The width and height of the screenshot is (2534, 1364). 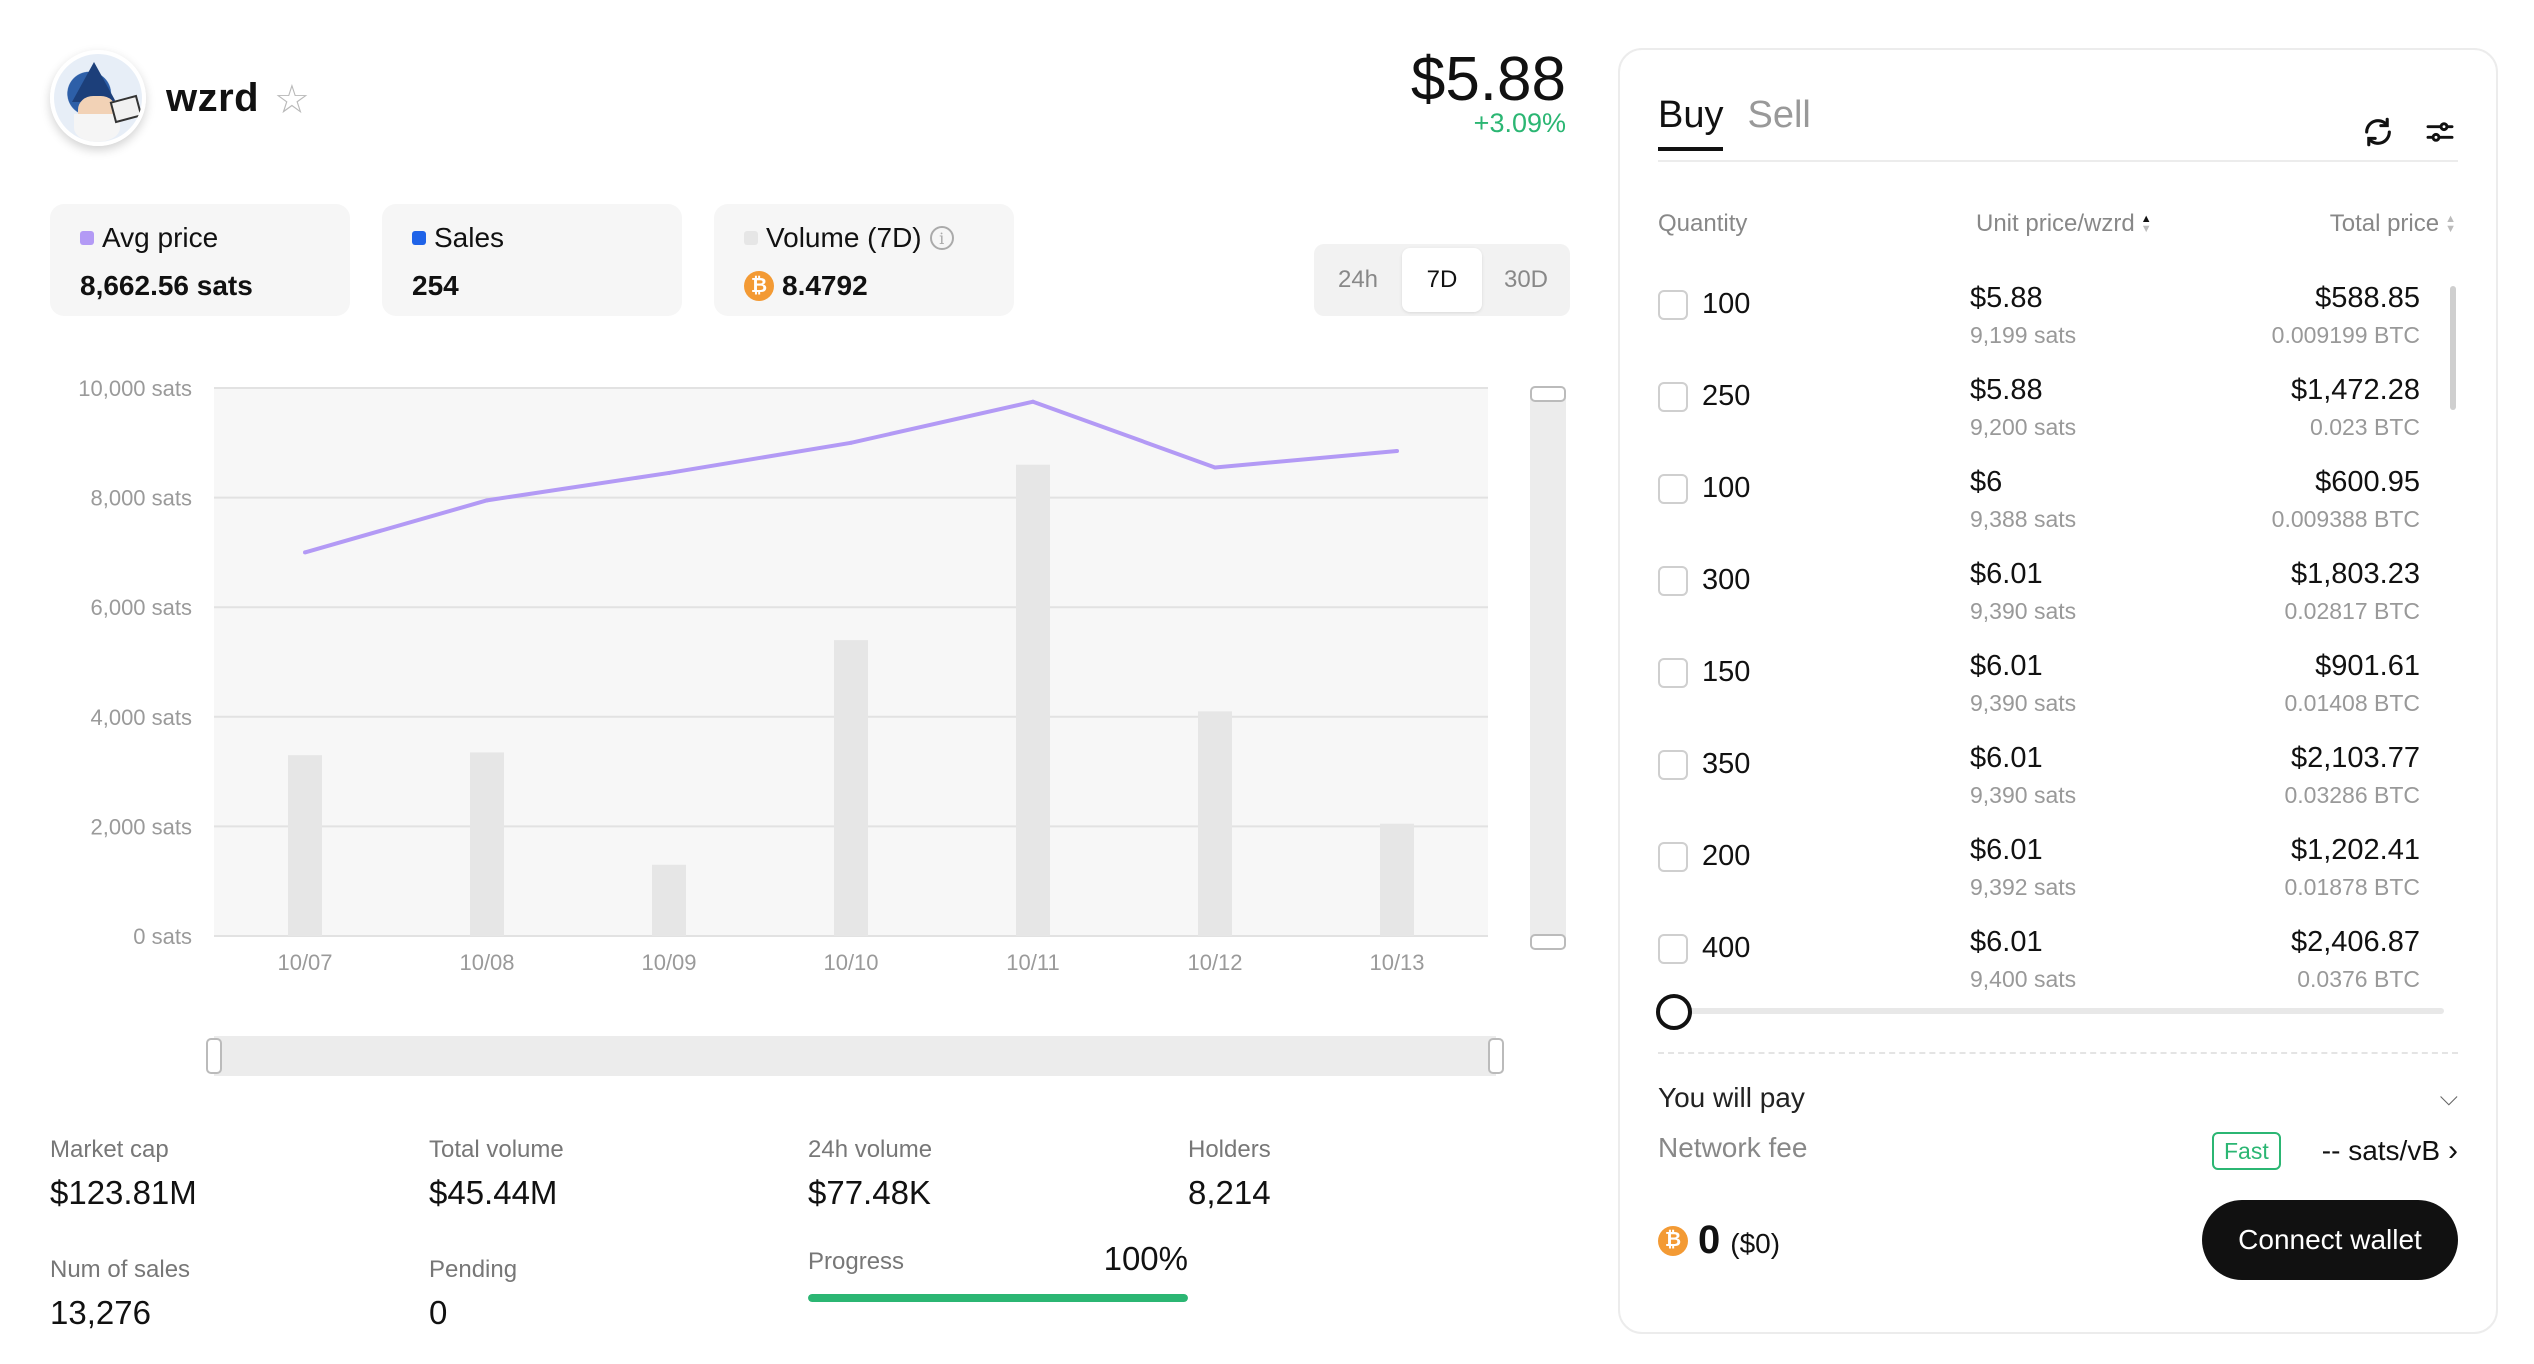 I want to click on x-tick-label: 10/08, so click(x=486, y=962).